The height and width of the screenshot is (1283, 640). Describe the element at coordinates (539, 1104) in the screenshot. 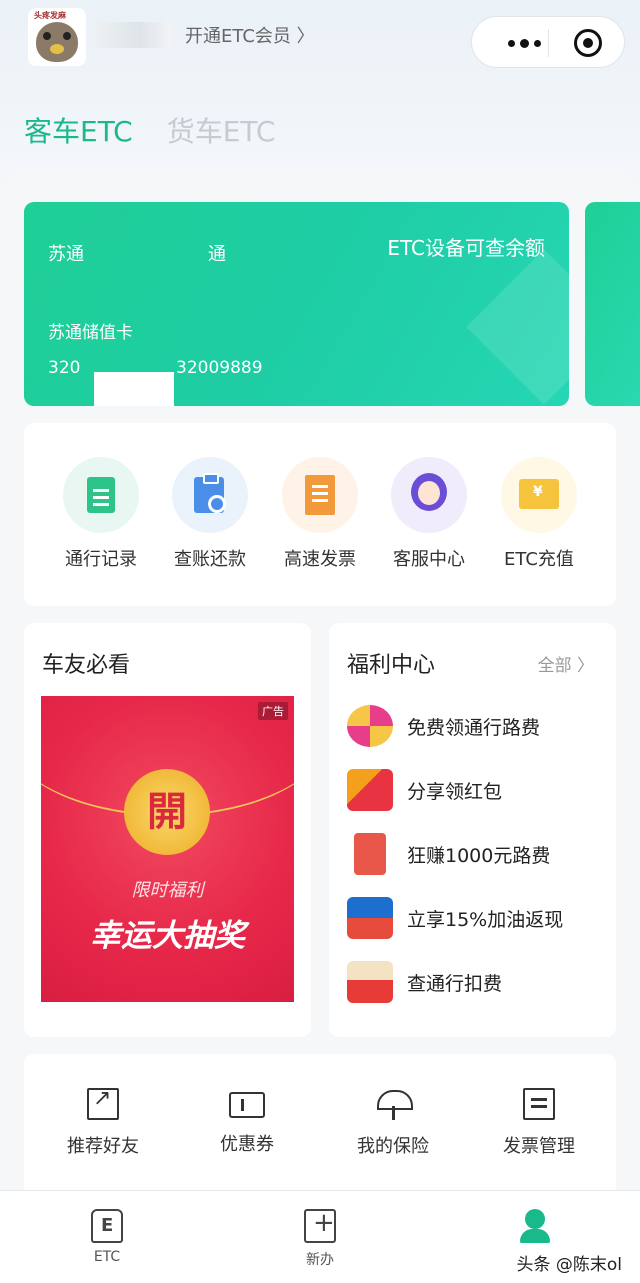

I see `invoice-icon` at that location.